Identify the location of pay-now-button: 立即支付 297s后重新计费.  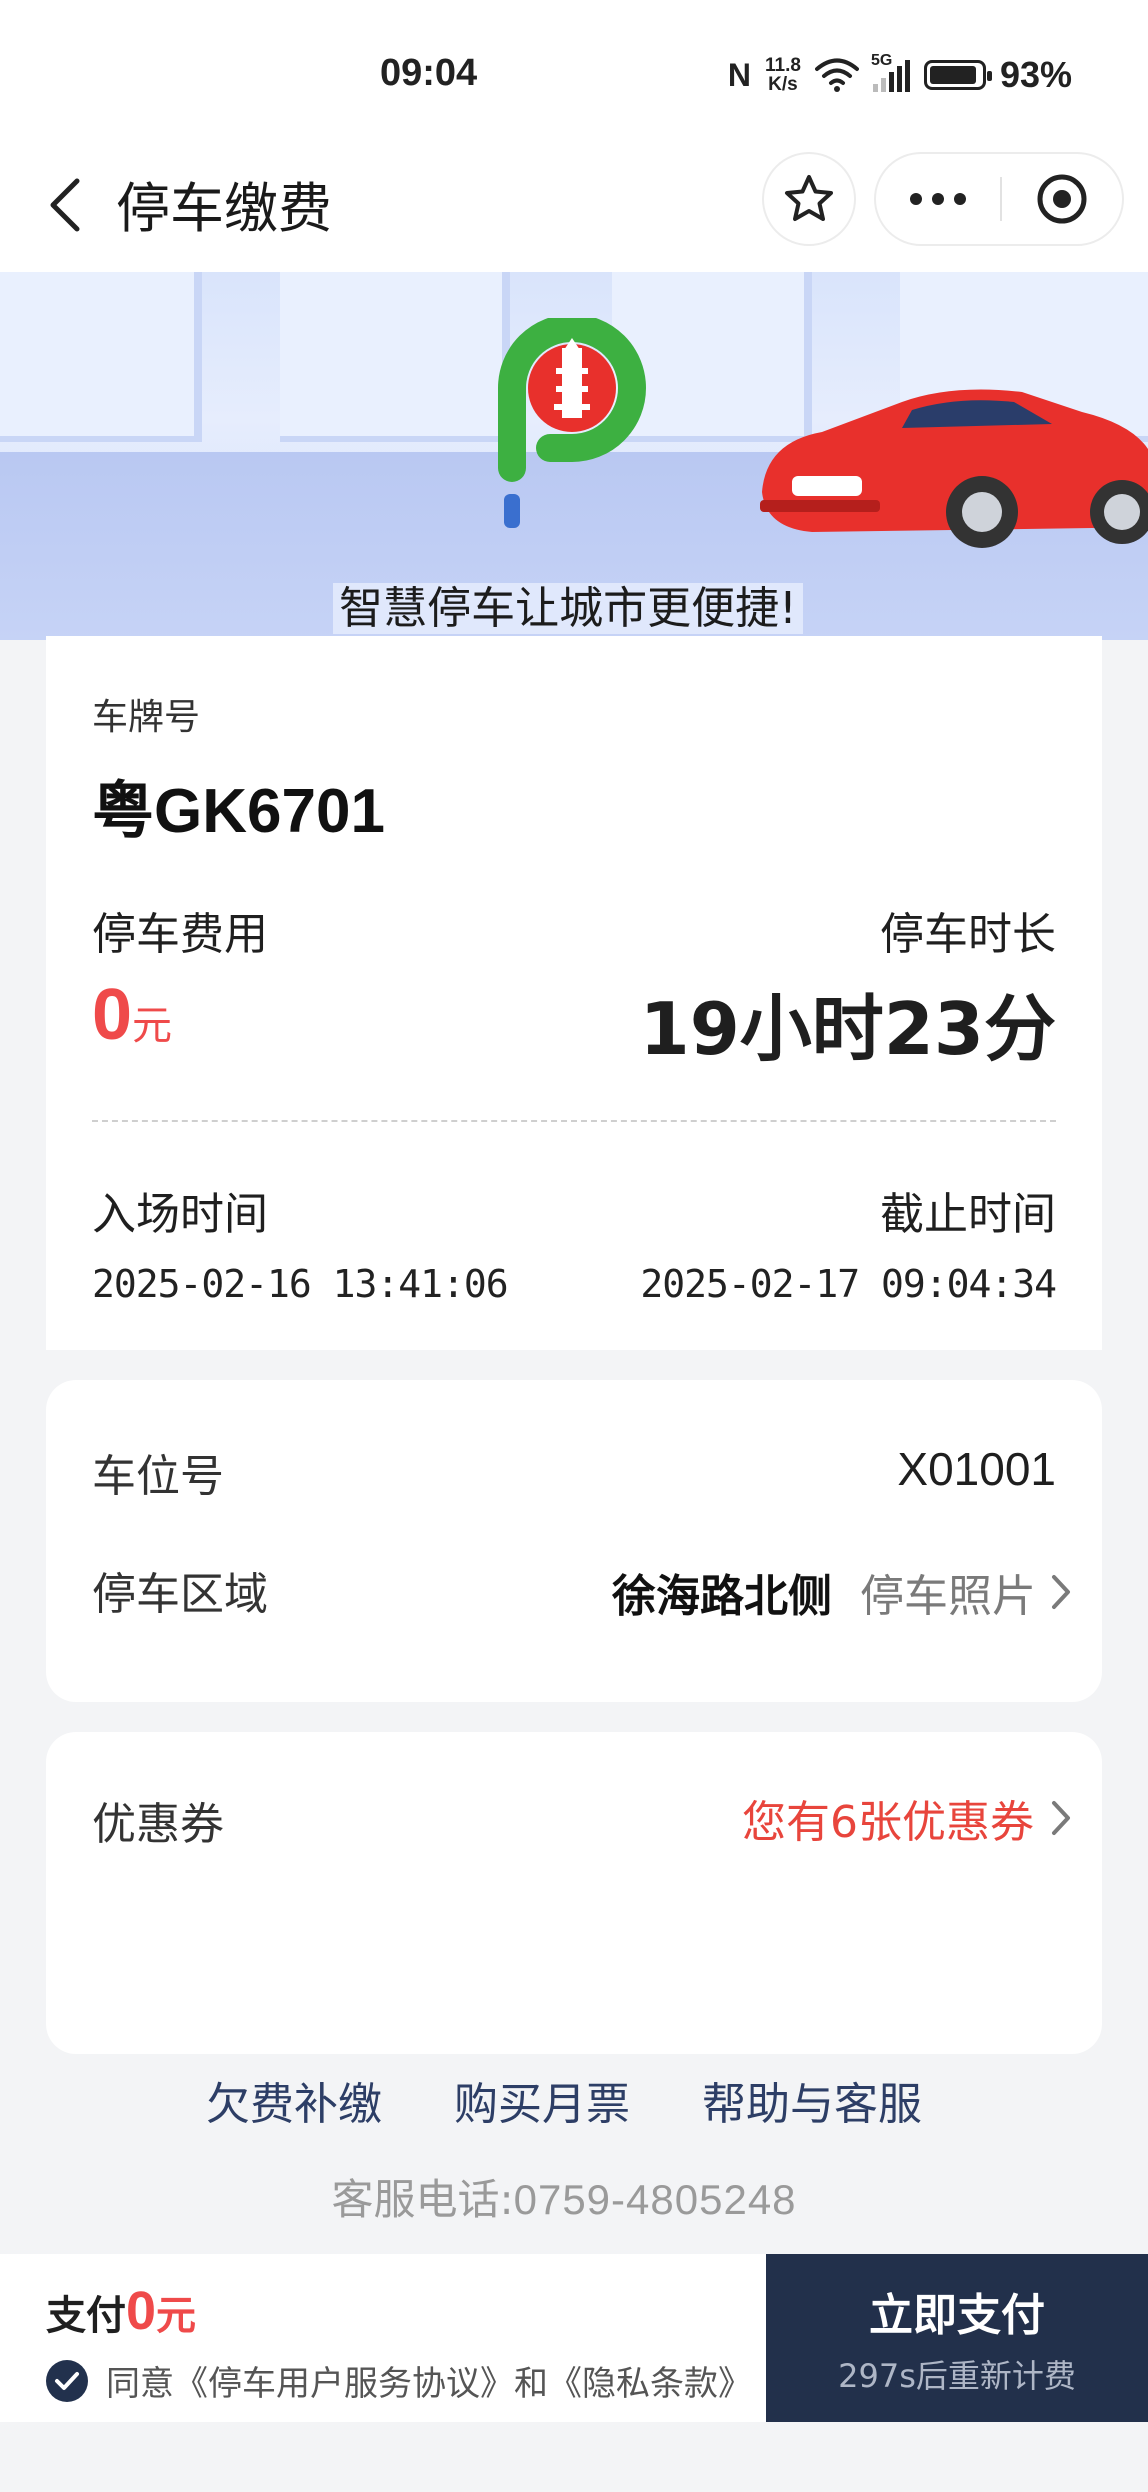
(957, 2338).